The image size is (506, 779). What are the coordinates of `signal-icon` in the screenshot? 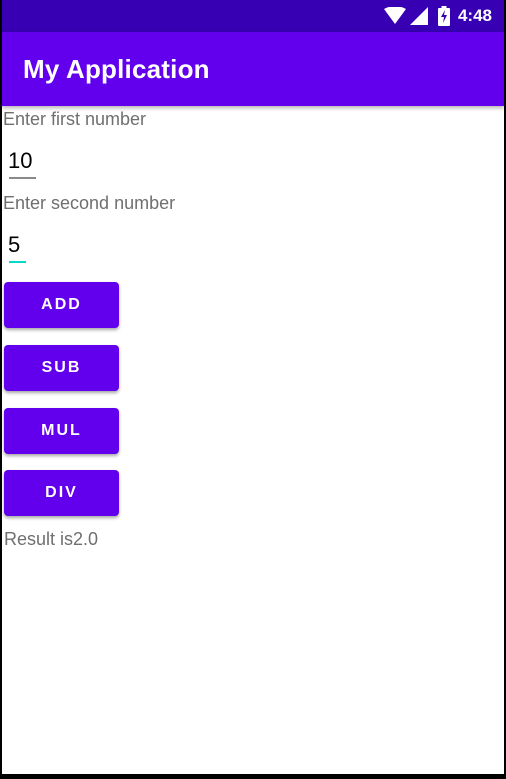 It's located at (418, 16).